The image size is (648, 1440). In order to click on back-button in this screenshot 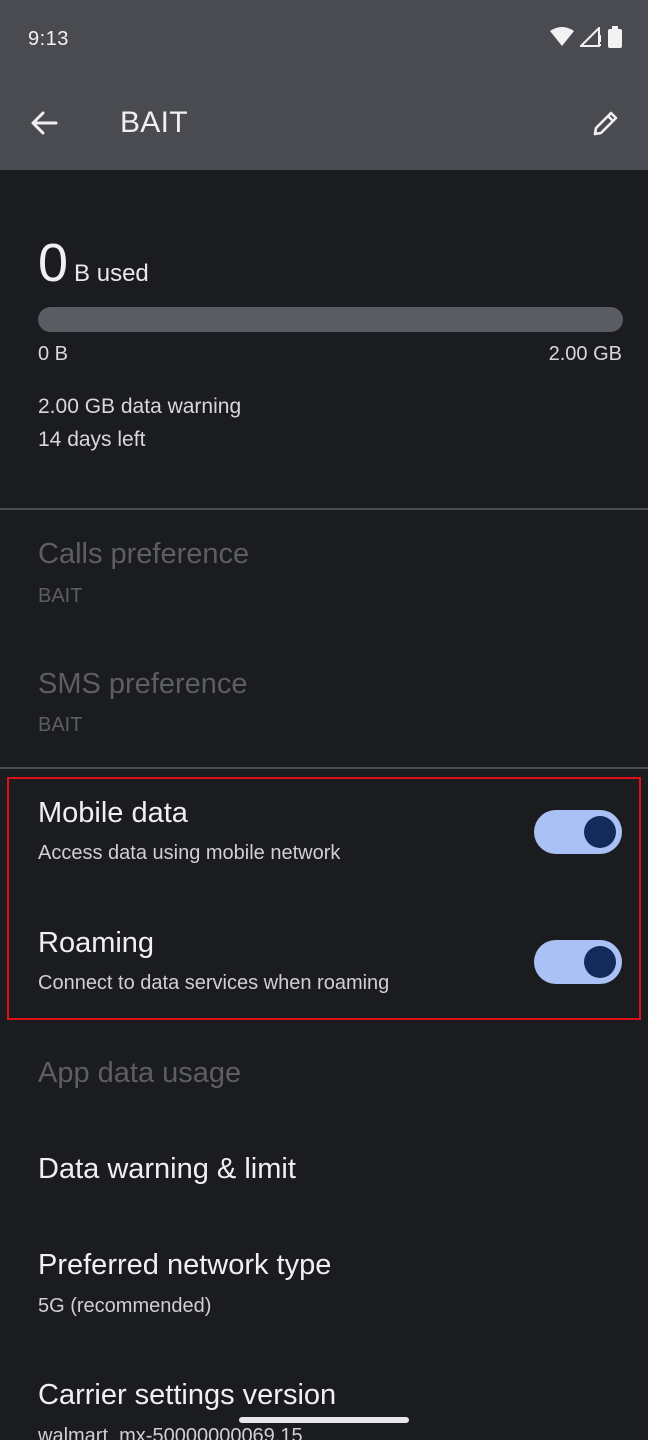, I will do `click(44, 125)`.